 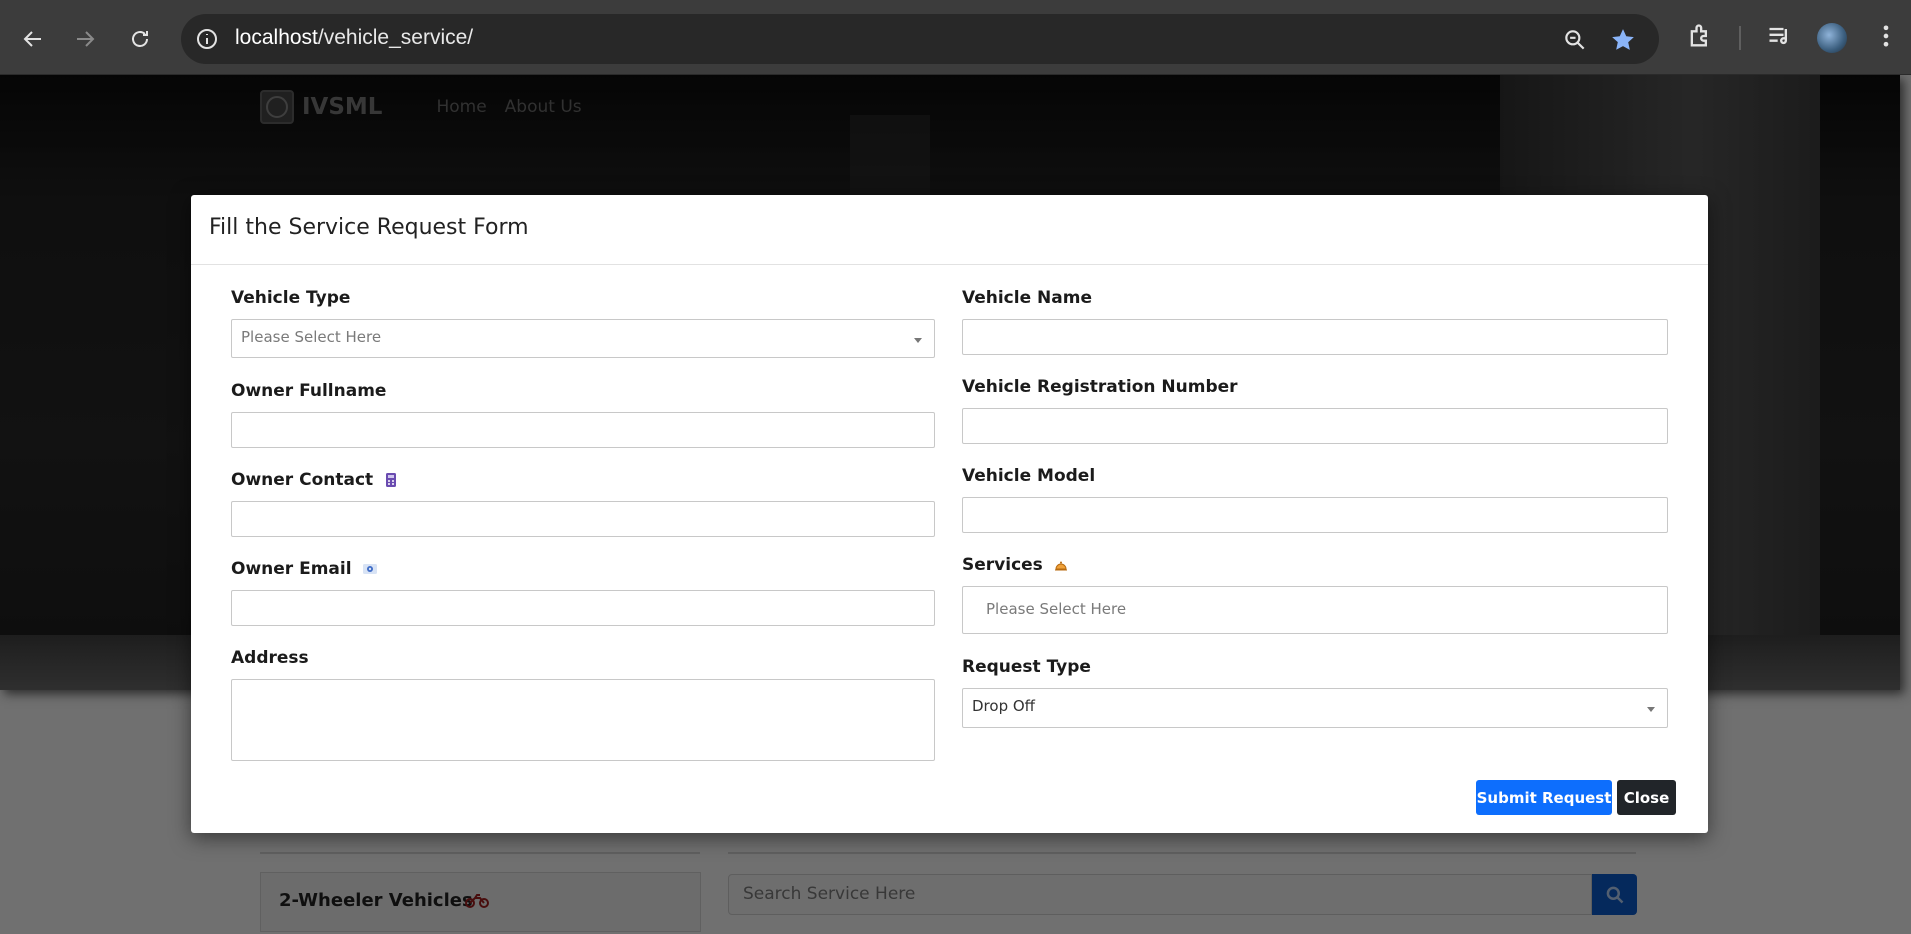 What do you see at coordinates (949, 230) in the screenshot?
I see `modal-header: Fill the Service Request Form` at bounding box center [949, 230].